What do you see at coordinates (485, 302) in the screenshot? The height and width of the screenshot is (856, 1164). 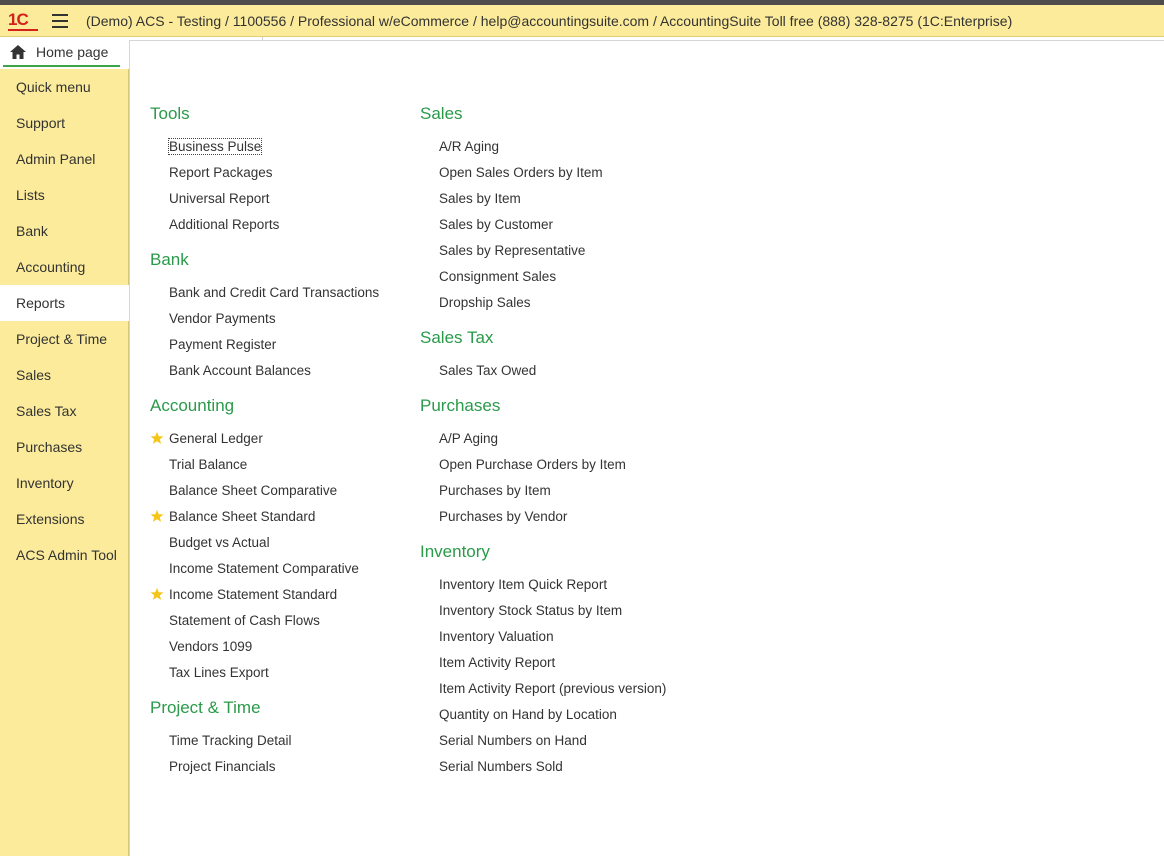 I see `report-link-label: Dropship Sales` at bounding box center [485, 302].